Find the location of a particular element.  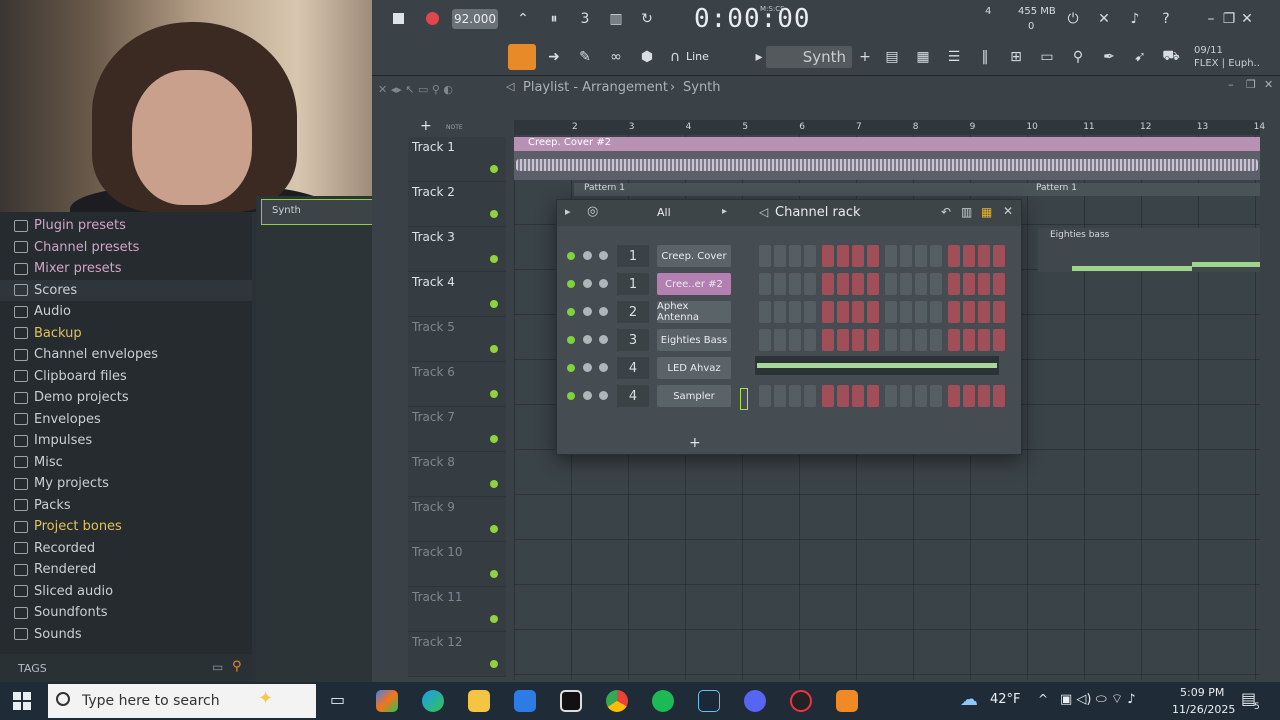

discord-icon is located at coordinates (755, 701).